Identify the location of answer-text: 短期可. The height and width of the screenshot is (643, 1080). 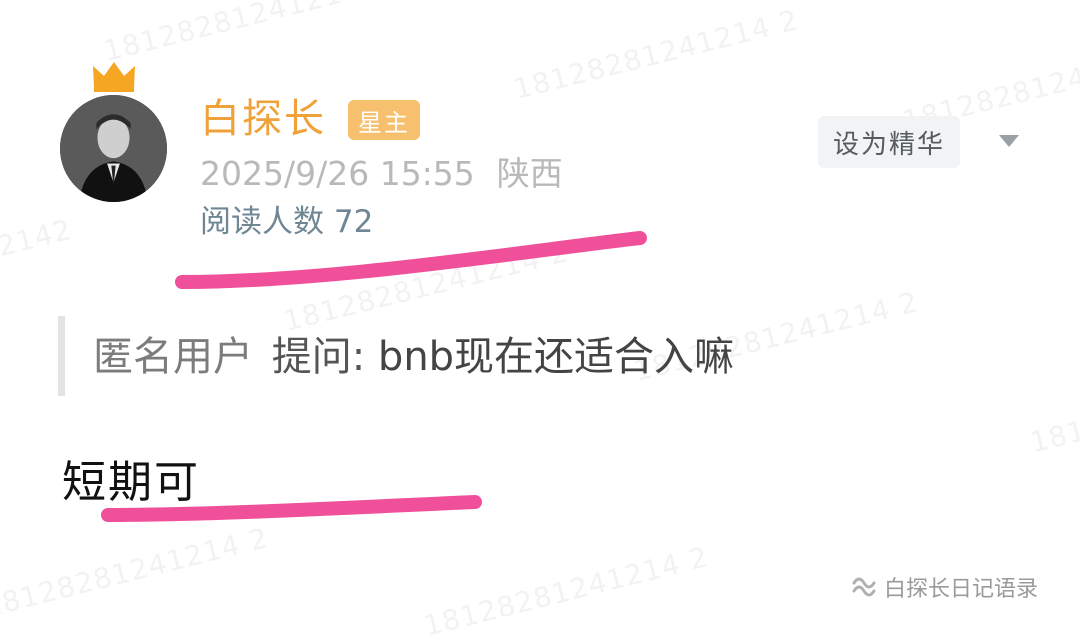
(131, 482).